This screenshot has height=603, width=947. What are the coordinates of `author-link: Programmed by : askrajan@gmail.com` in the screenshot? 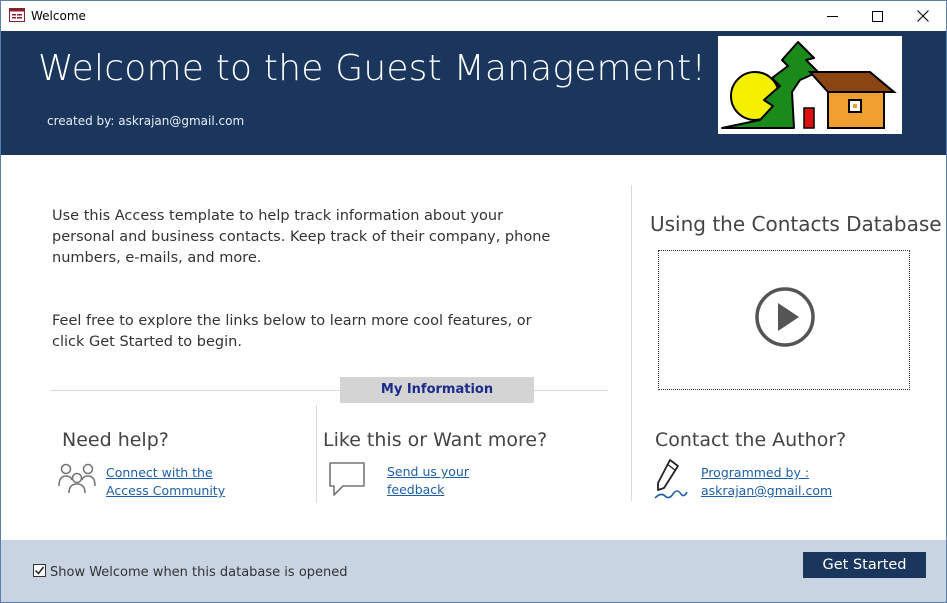 It's located at (766, 482).